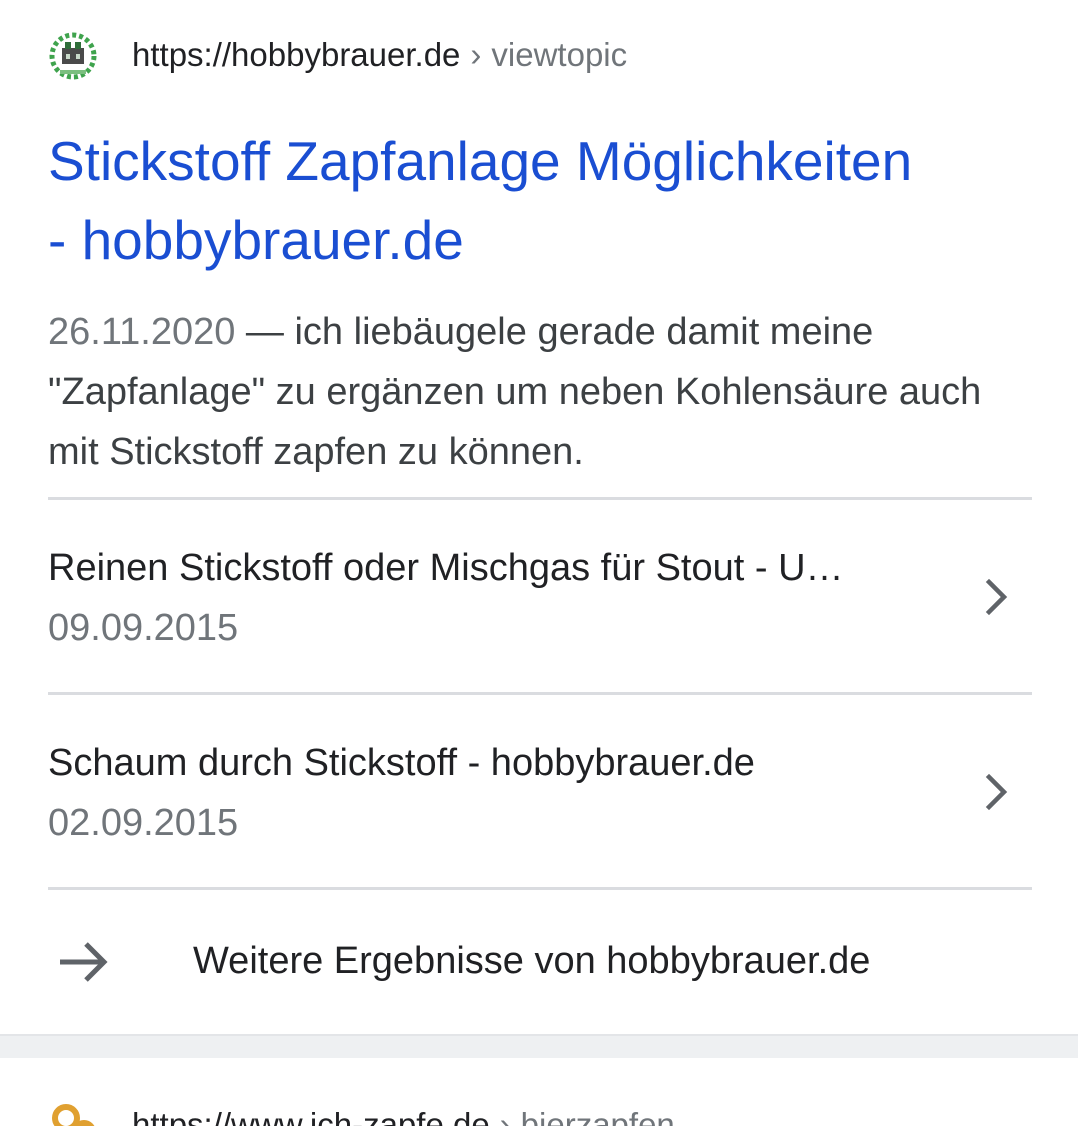 The image size is (1078, 1126). I want to click on snippet-date: 26.11.2020, so click(142, 332).